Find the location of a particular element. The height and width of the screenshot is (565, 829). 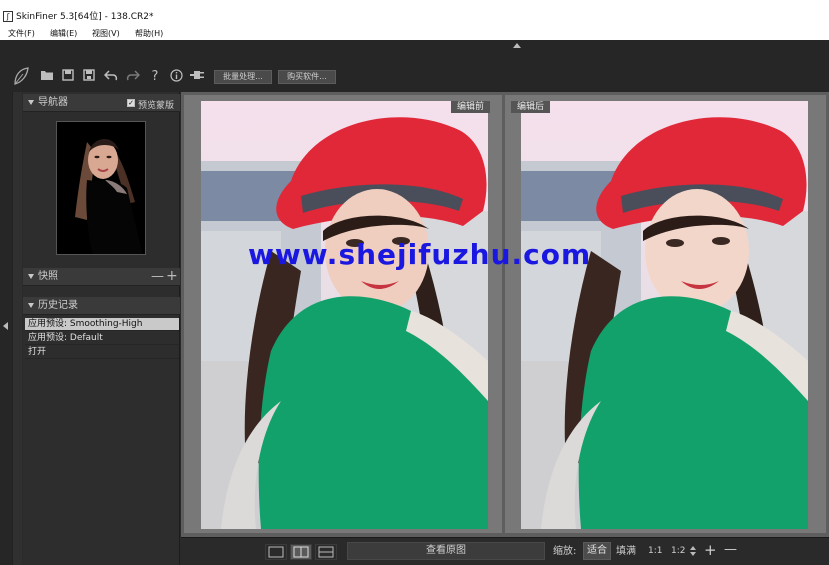

info-icon is located at coordinates (176, 77).